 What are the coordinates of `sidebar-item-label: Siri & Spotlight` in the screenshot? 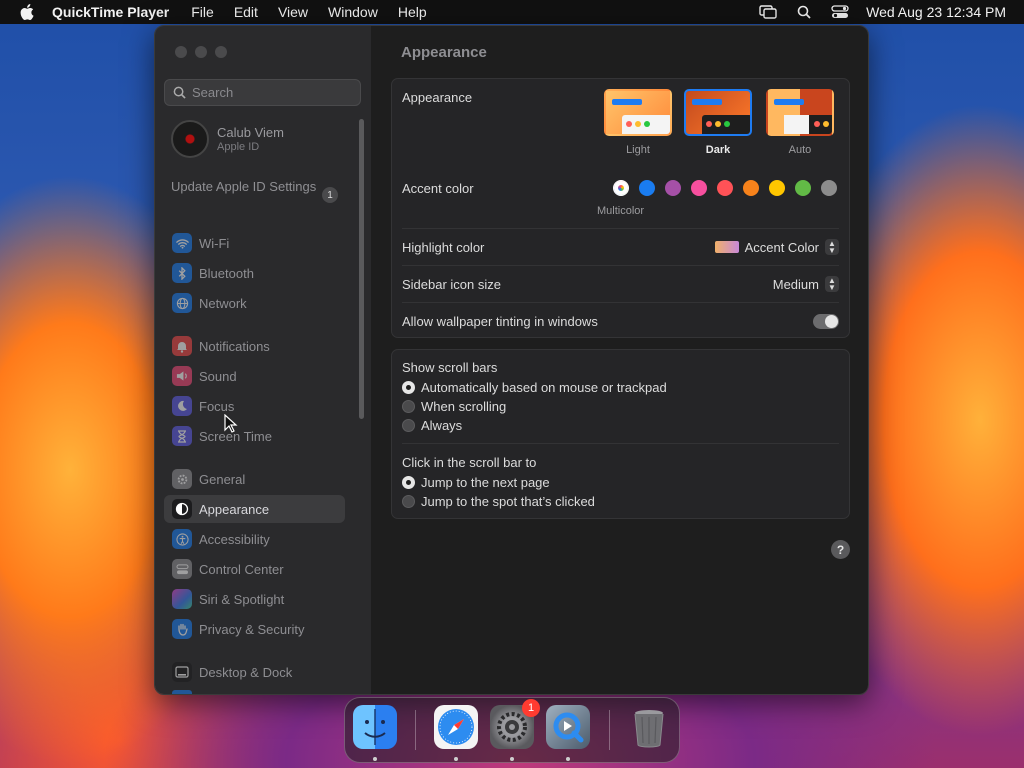 It's located at (242, 599).